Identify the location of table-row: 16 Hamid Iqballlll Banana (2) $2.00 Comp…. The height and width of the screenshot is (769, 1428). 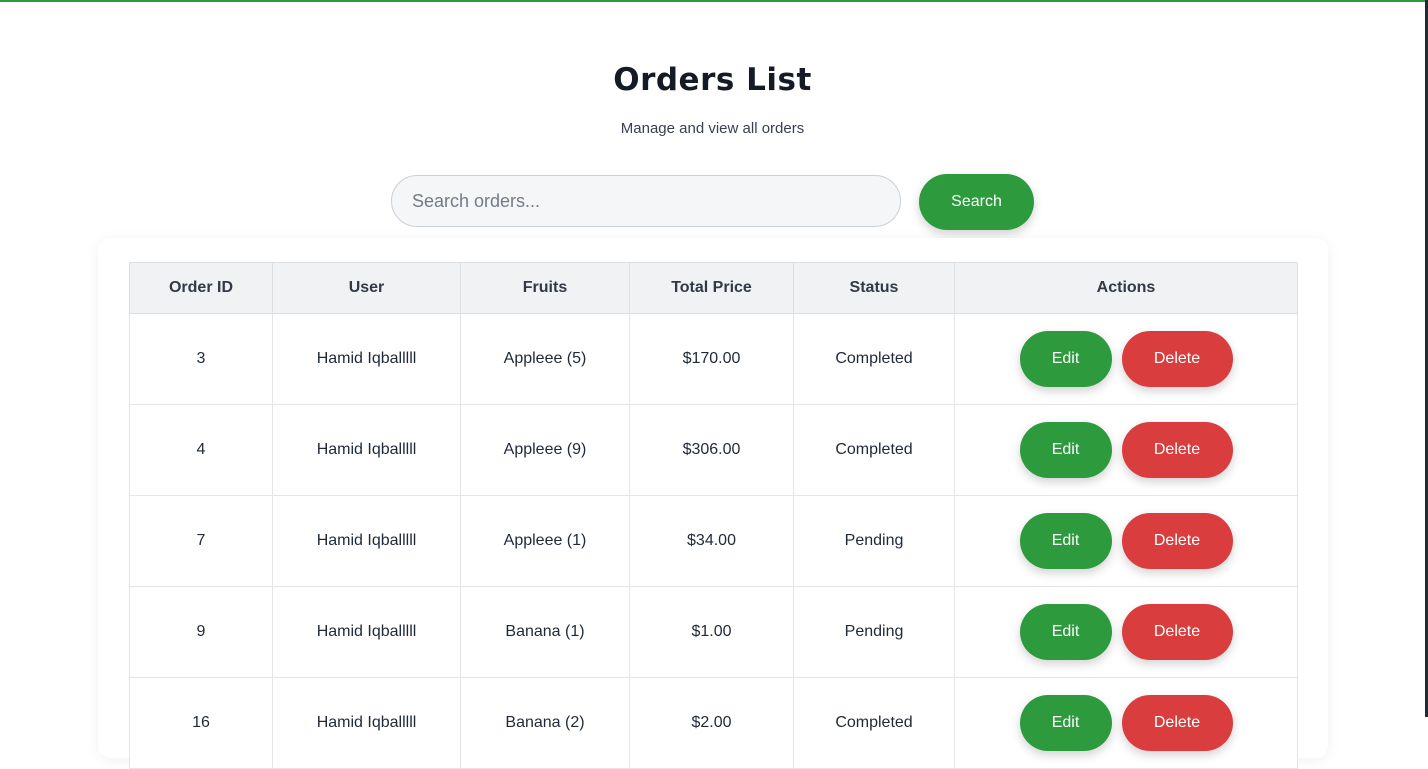
(713, 723).